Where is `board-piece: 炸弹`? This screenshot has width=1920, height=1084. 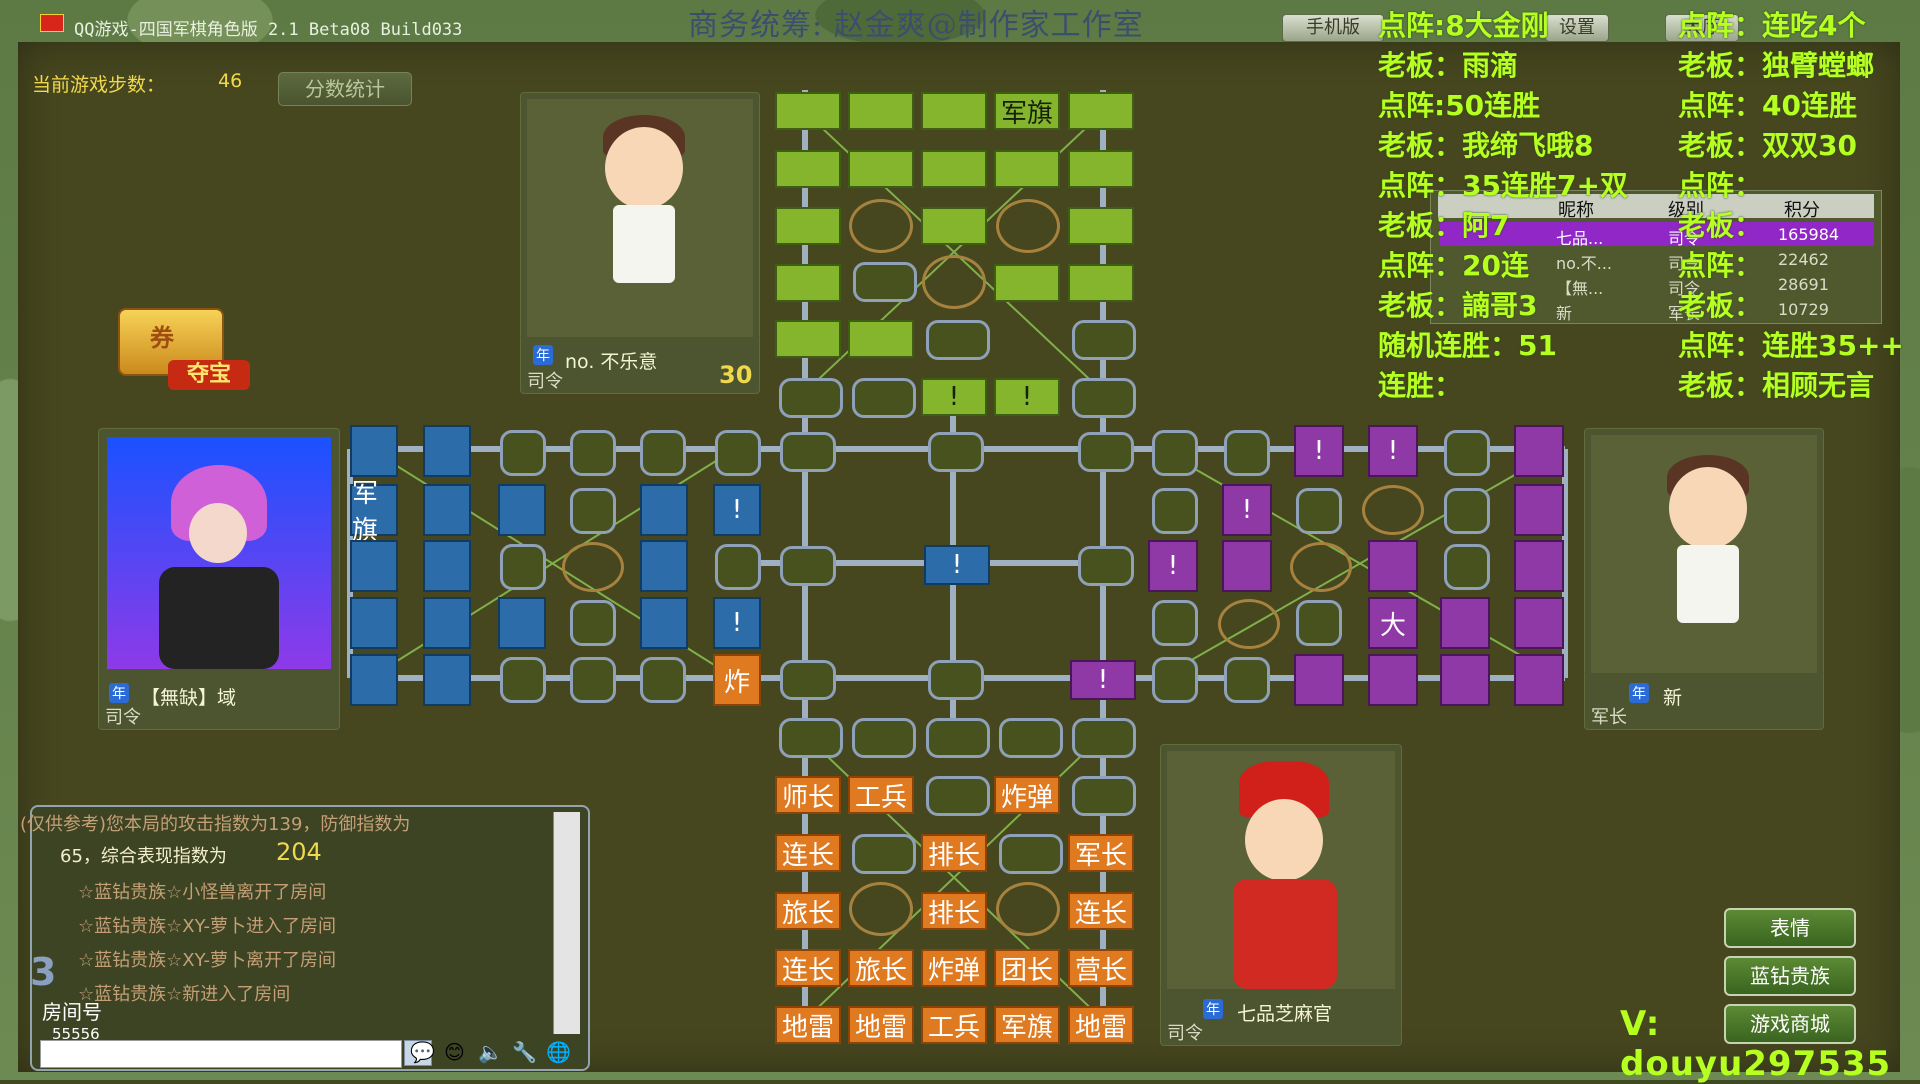 board-piece: 炸弹 is located at coordinates (954, 968).